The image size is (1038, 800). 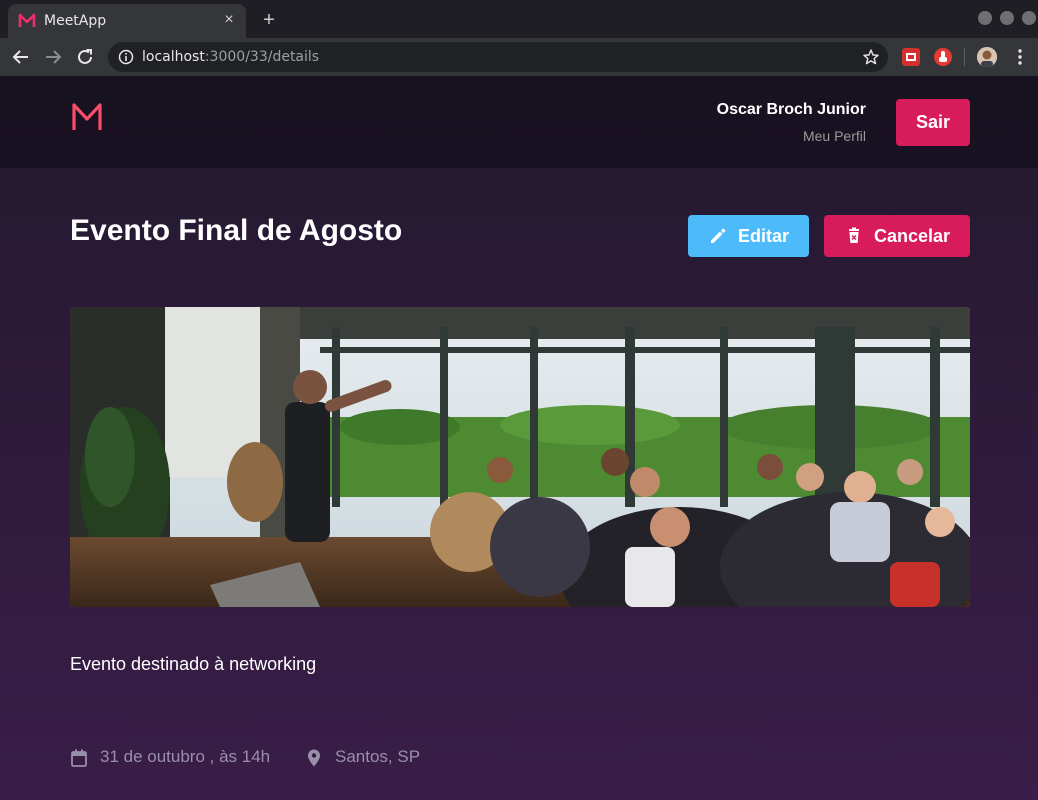 I want to click on tab-title: MeetApp, so click(x=75, y=21).